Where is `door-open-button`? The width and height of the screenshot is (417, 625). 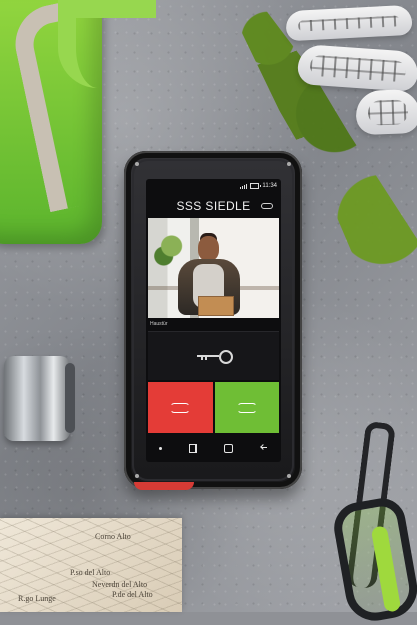 door-open-button is located at coordinates (213, 355).